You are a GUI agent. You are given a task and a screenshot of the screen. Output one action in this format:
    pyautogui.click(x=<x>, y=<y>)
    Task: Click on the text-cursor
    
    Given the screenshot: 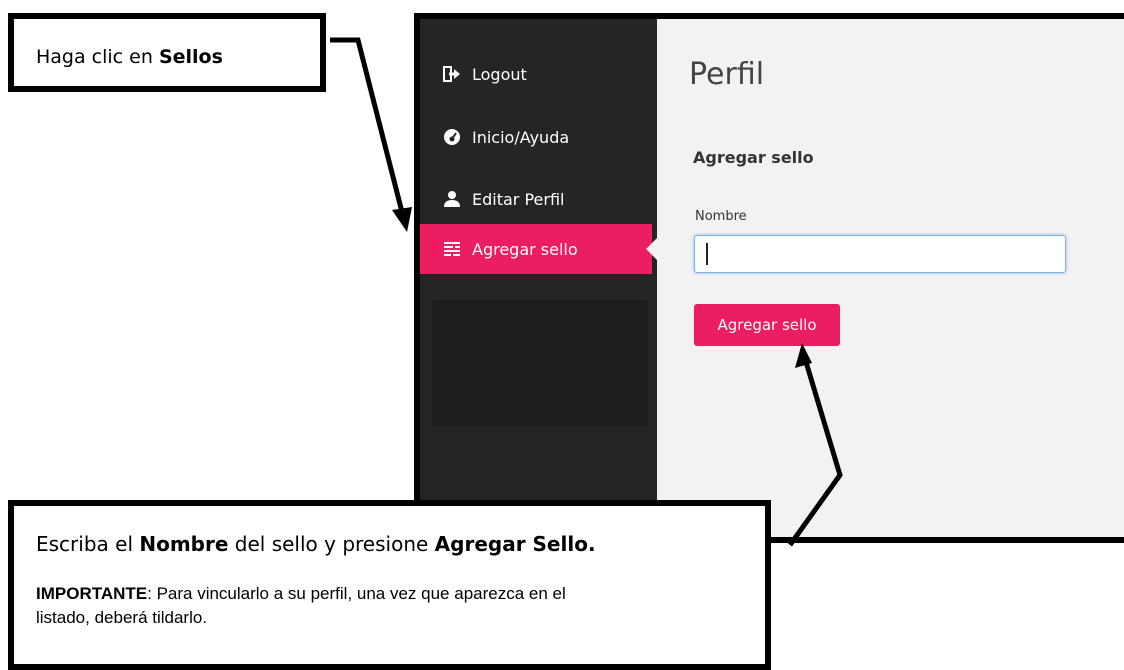 What is the action you would take?
    pyautogui.click(x=707, y=254)
    